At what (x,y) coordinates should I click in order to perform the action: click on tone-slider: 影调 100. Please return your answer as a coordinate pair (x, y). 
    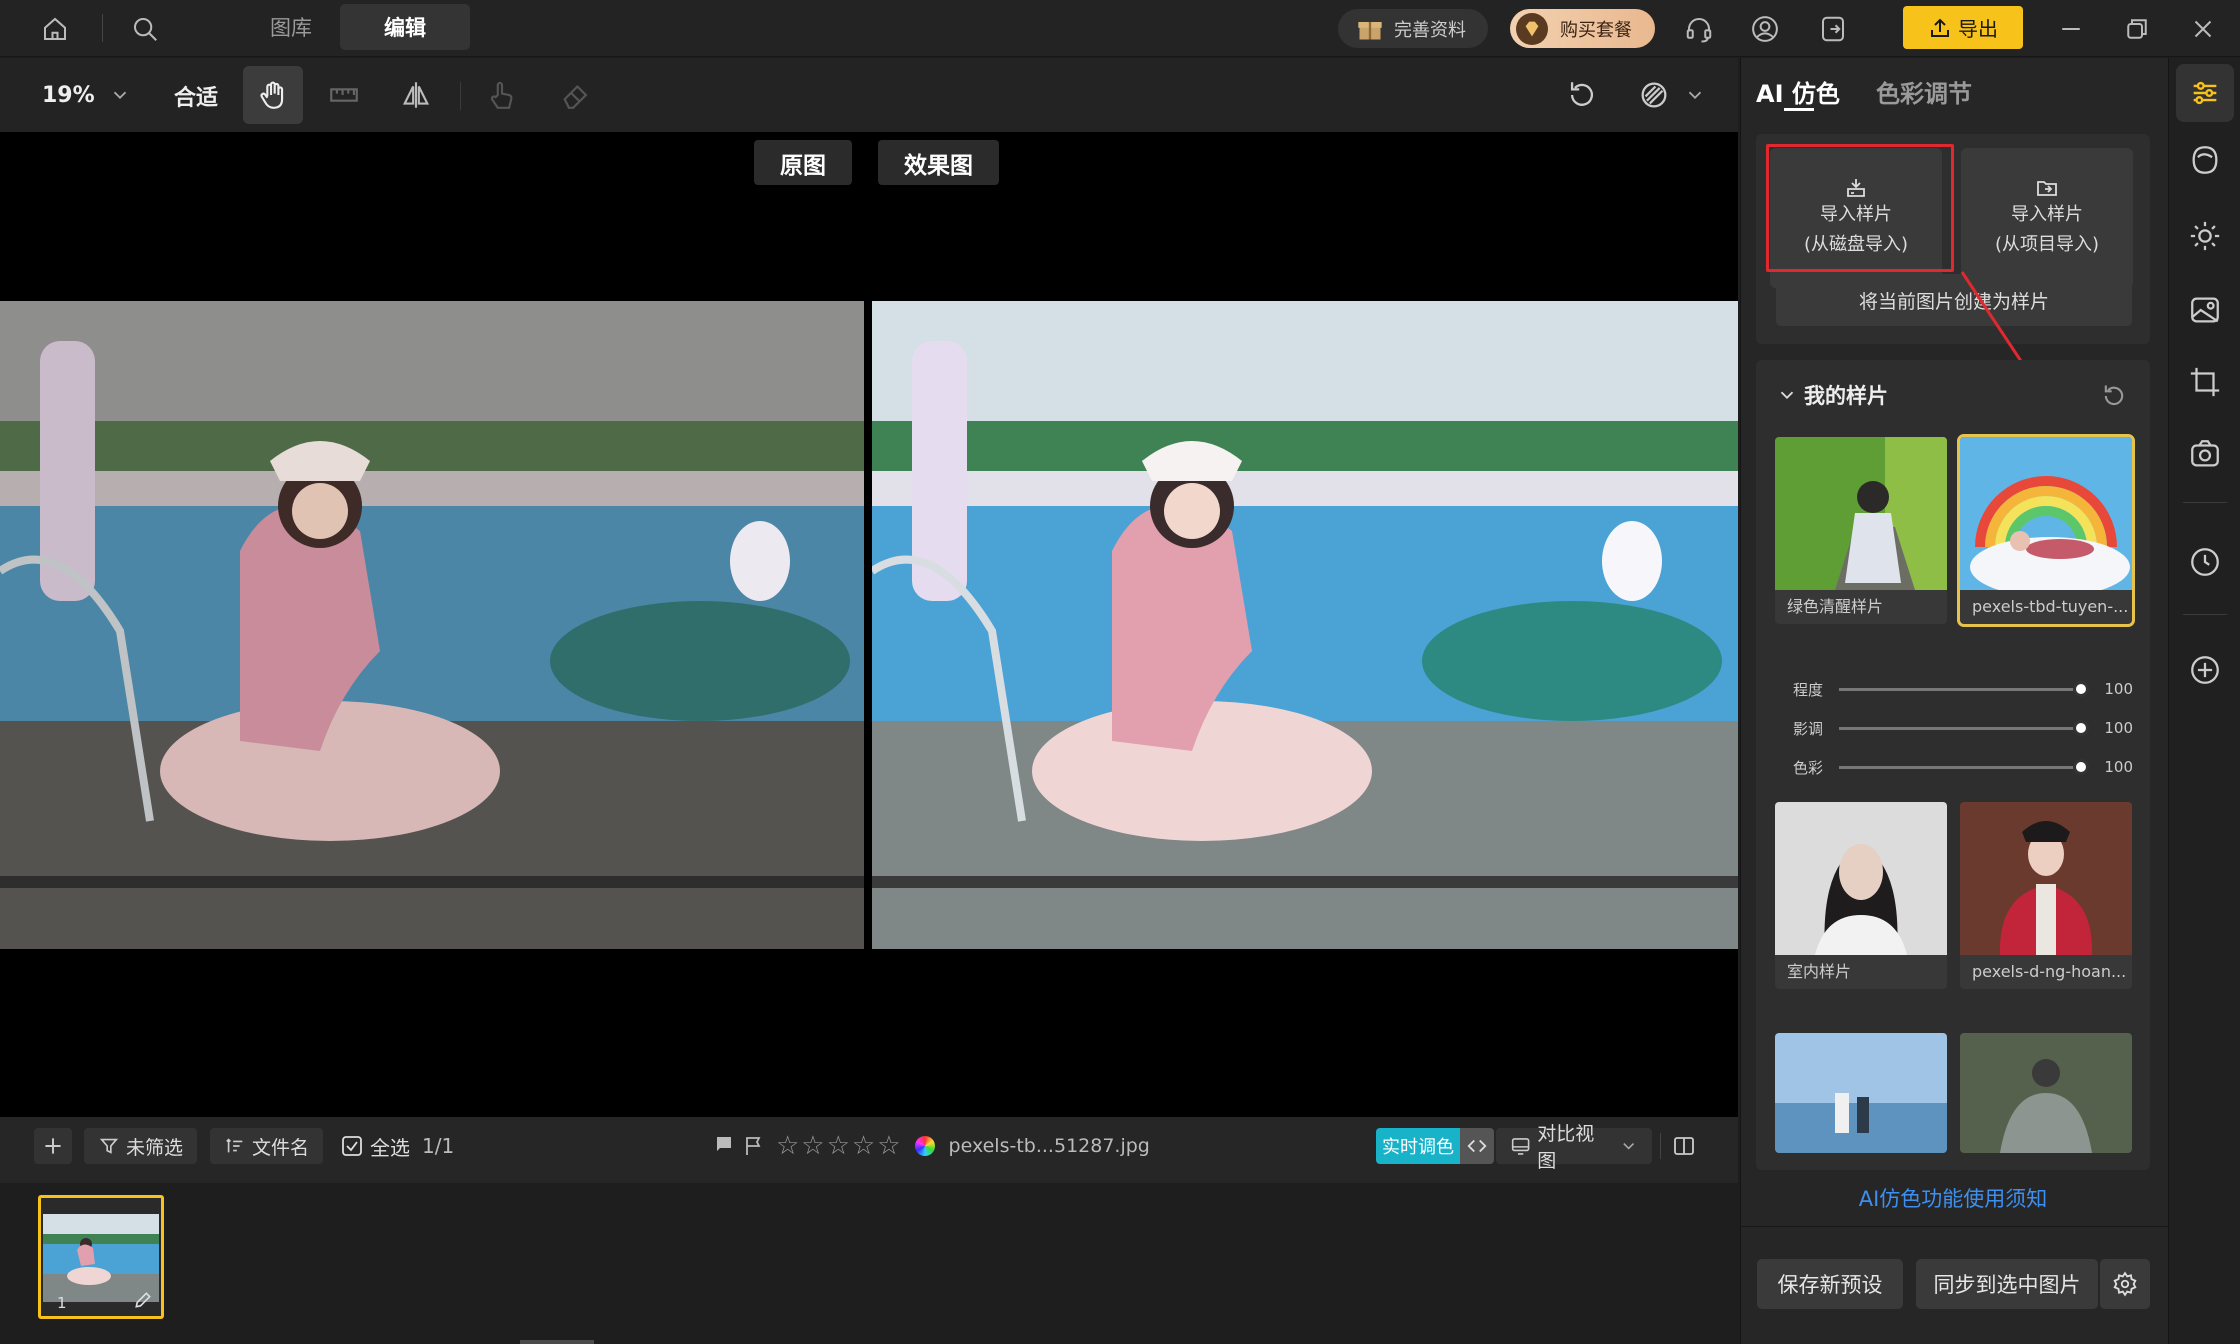
    Looking at the image, I should click on (1963, 728).